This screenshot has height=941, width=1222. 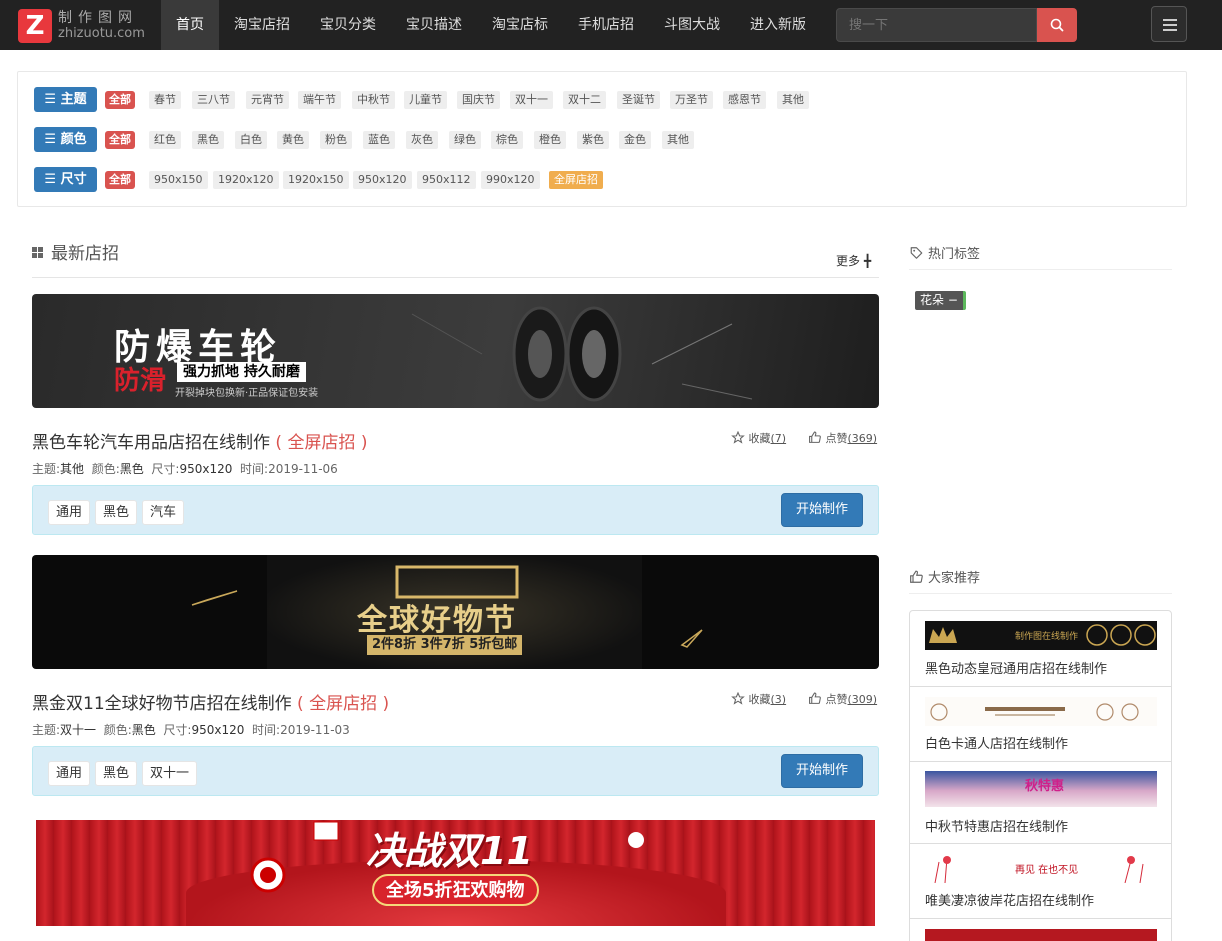 What do you see at coordinates (455, 771) in the screenshot?
I see `item-tag-box: 通用 黑色 双十一 开始制作` at bounding box center [455, 771].